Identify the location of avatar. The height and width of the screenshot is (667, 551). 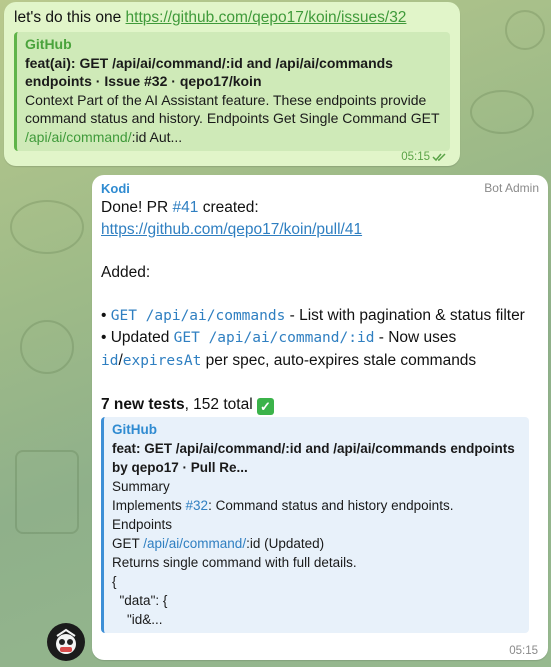
(66, 642).